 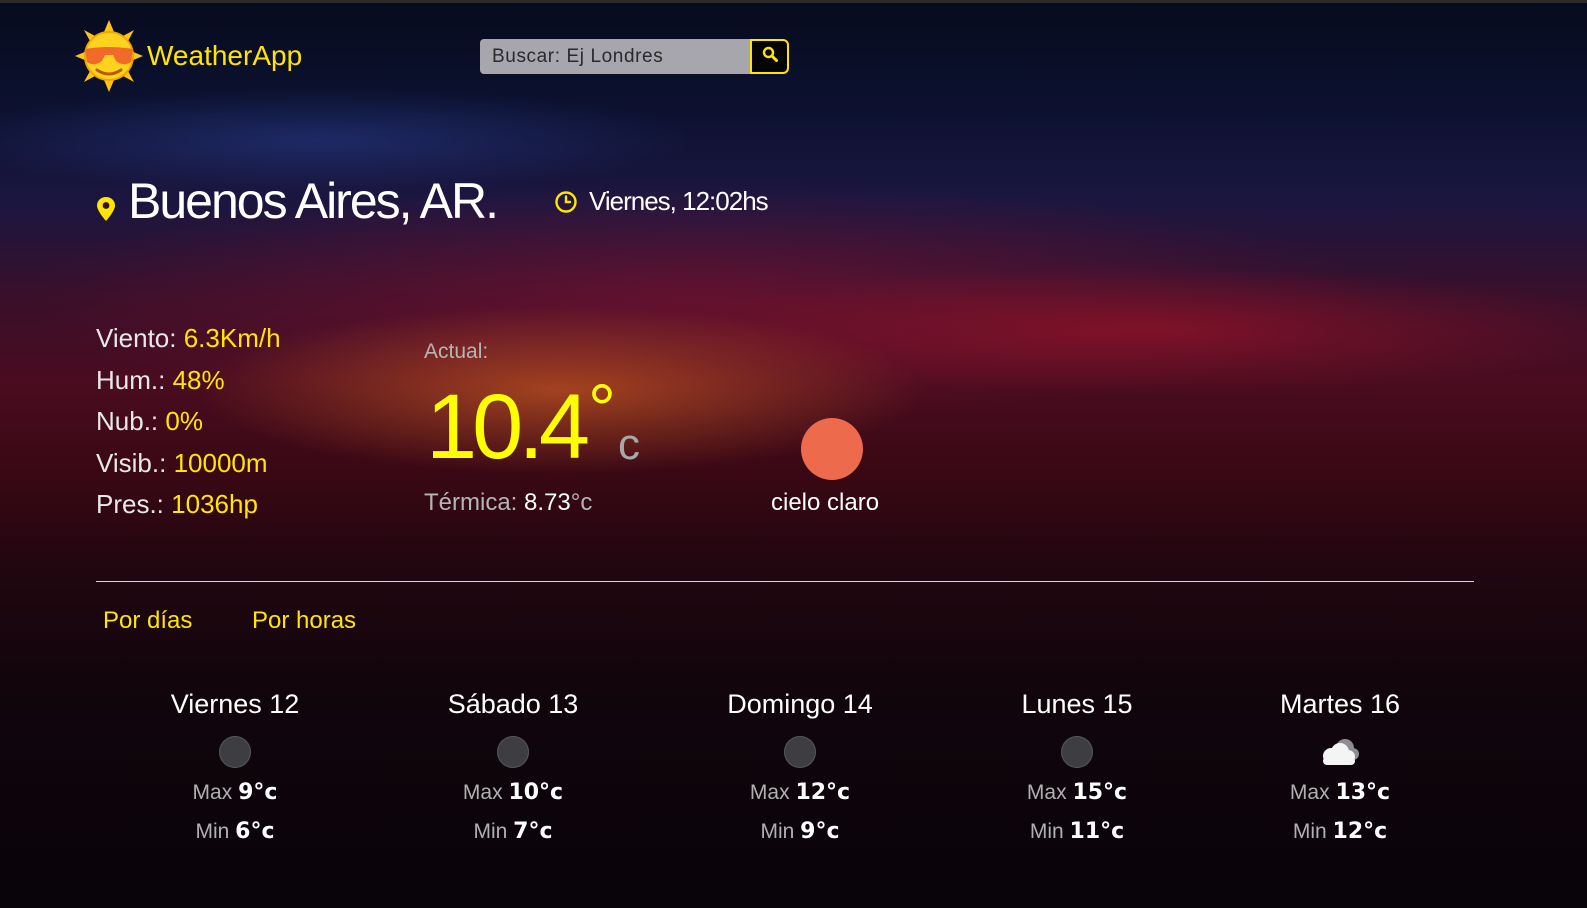 What do you see at coordinates (232, 338) in the screenshot?
I see `detail-value: 6.3Km/h` at bounding box center [232, 338].